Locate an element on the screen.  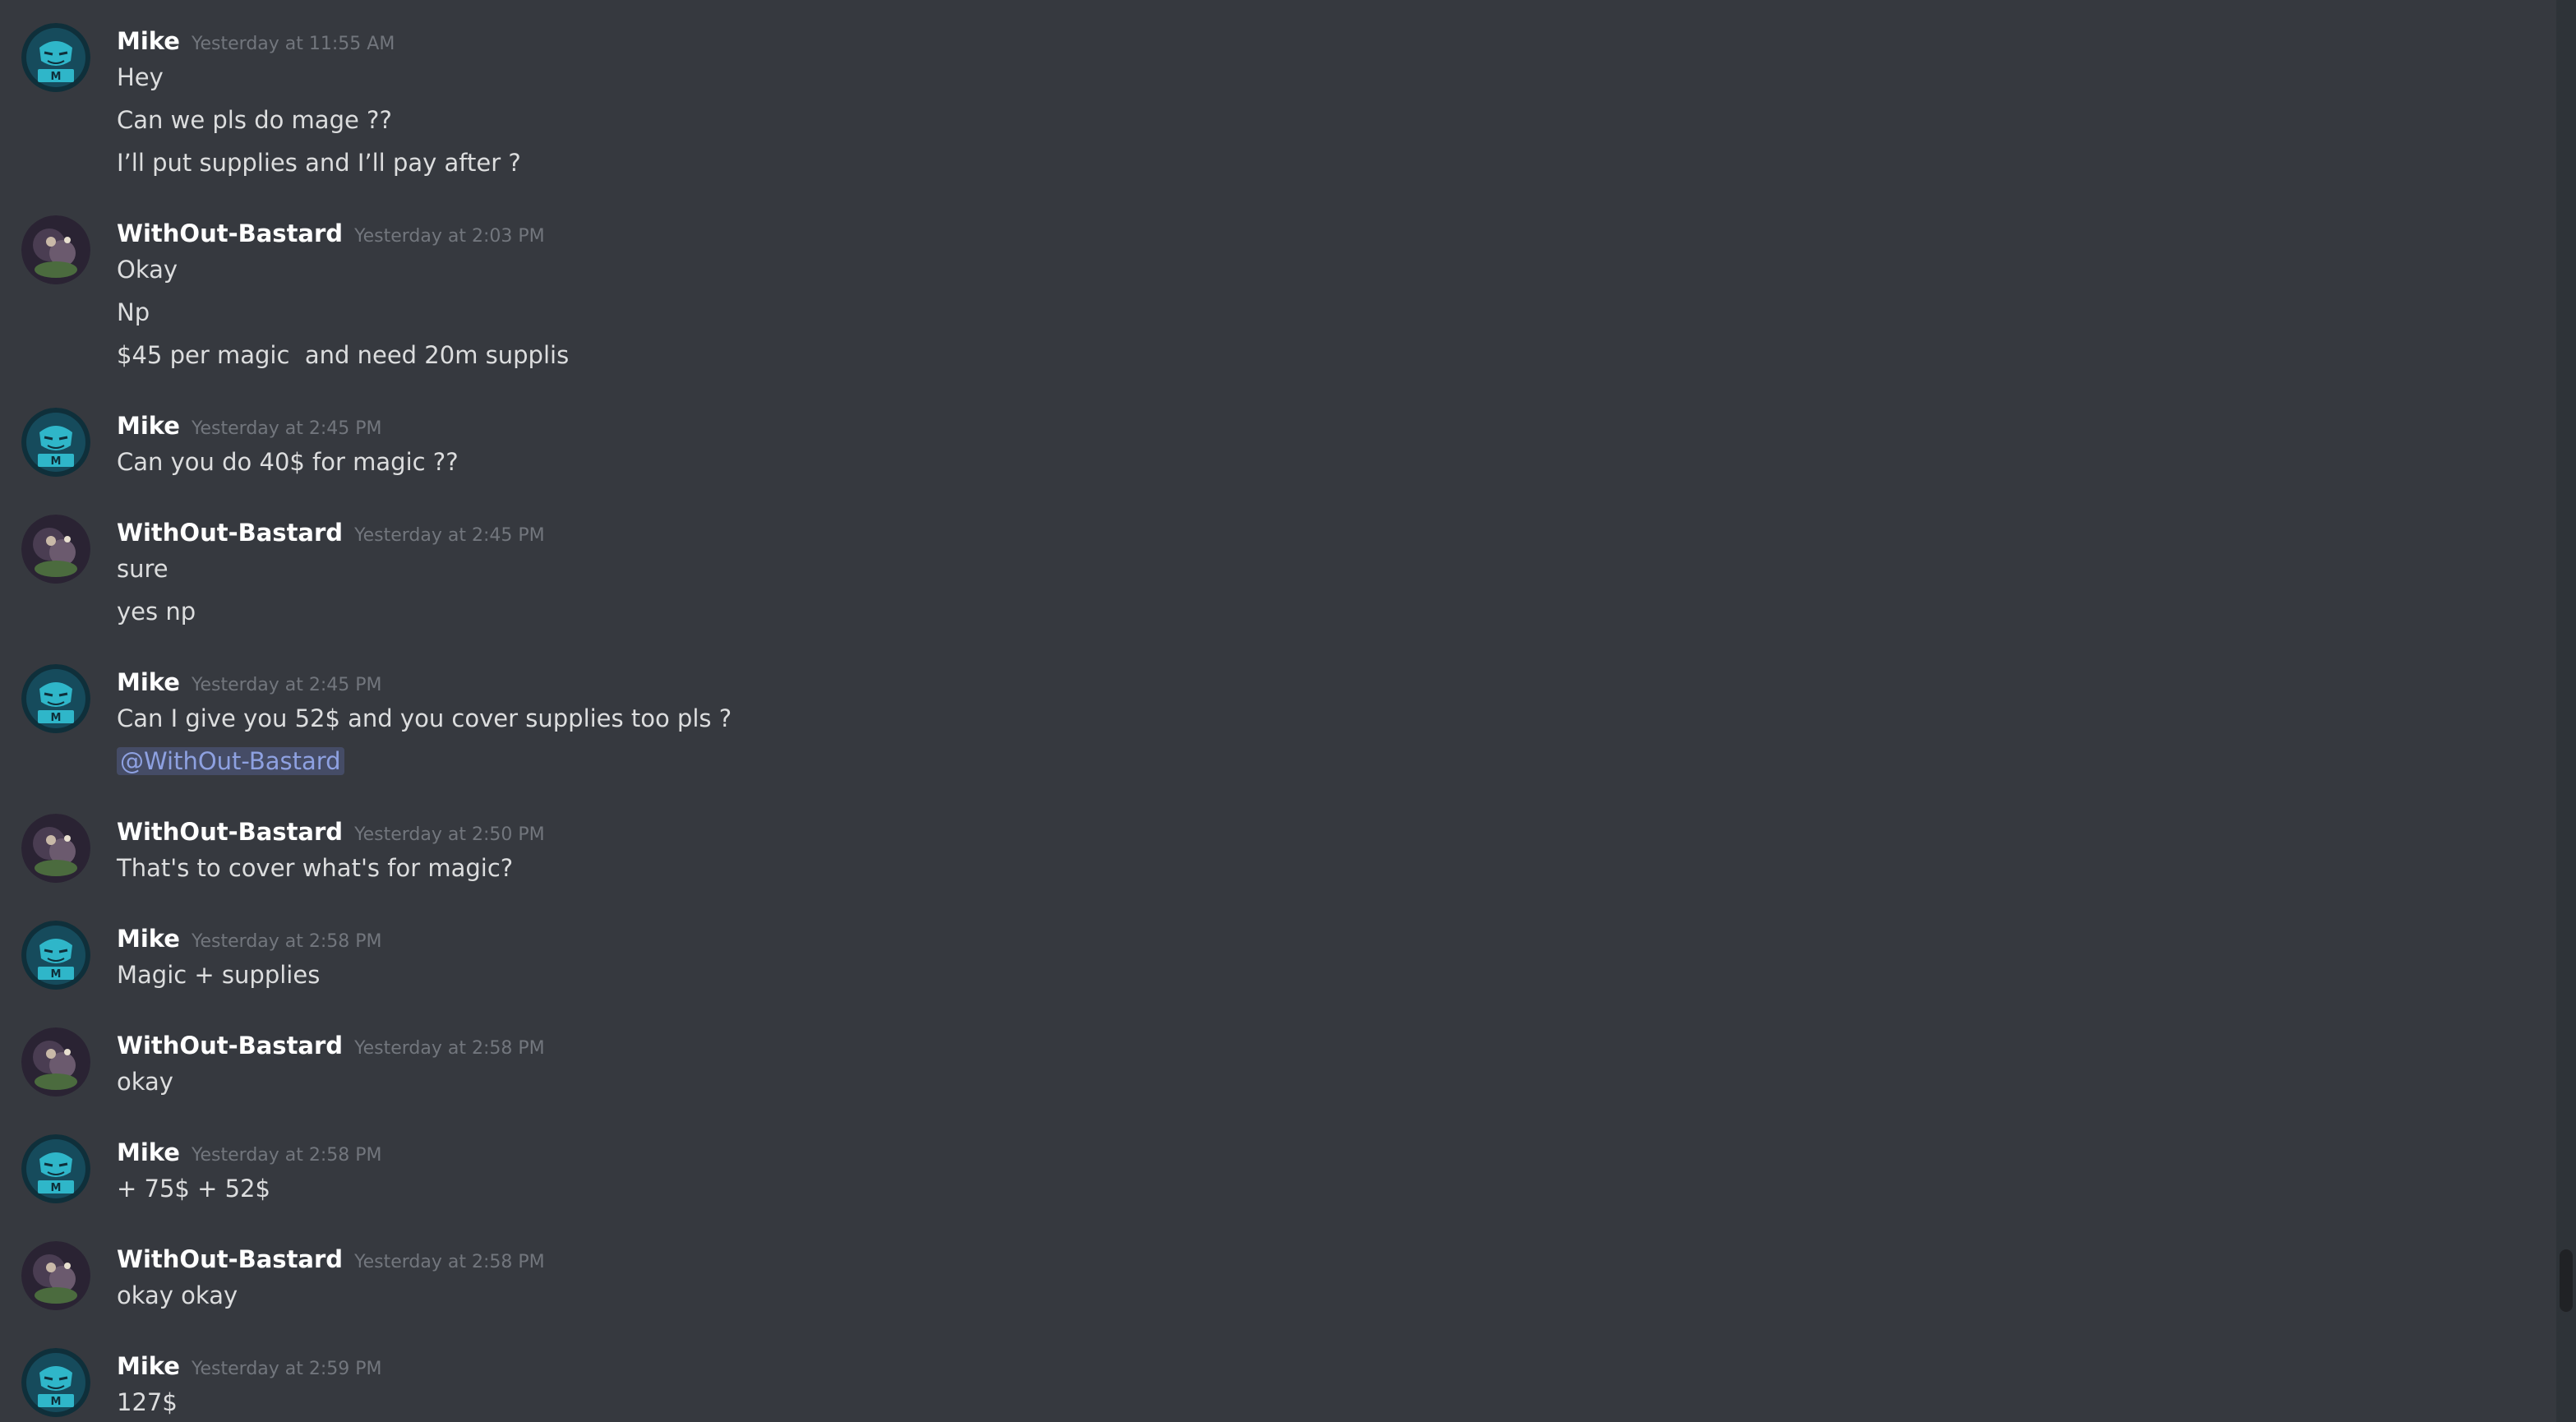
timestamp: Yesterday at 2:03 PM is located at coordinates (450, 236).